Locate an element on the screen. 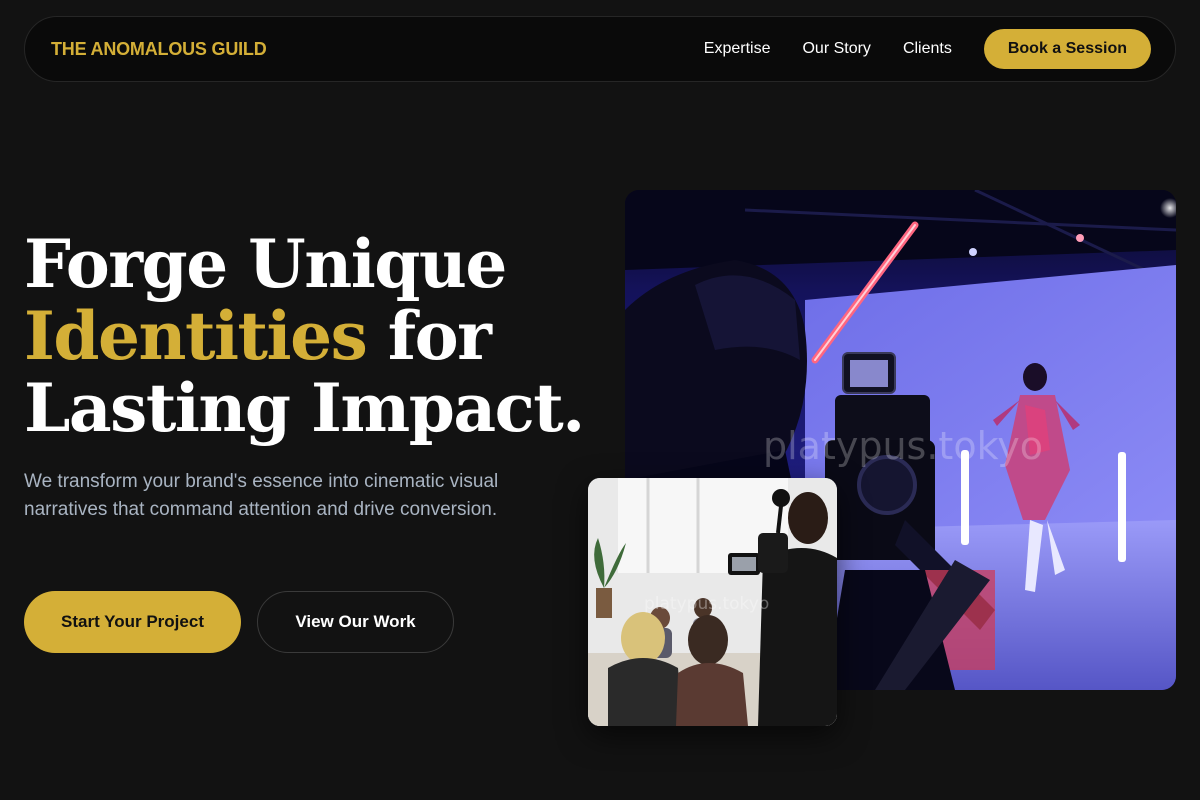 The width and height of the screenshot is (1200, 800). nav-link-expertise: Expertise is located at coordinates (737, 49).